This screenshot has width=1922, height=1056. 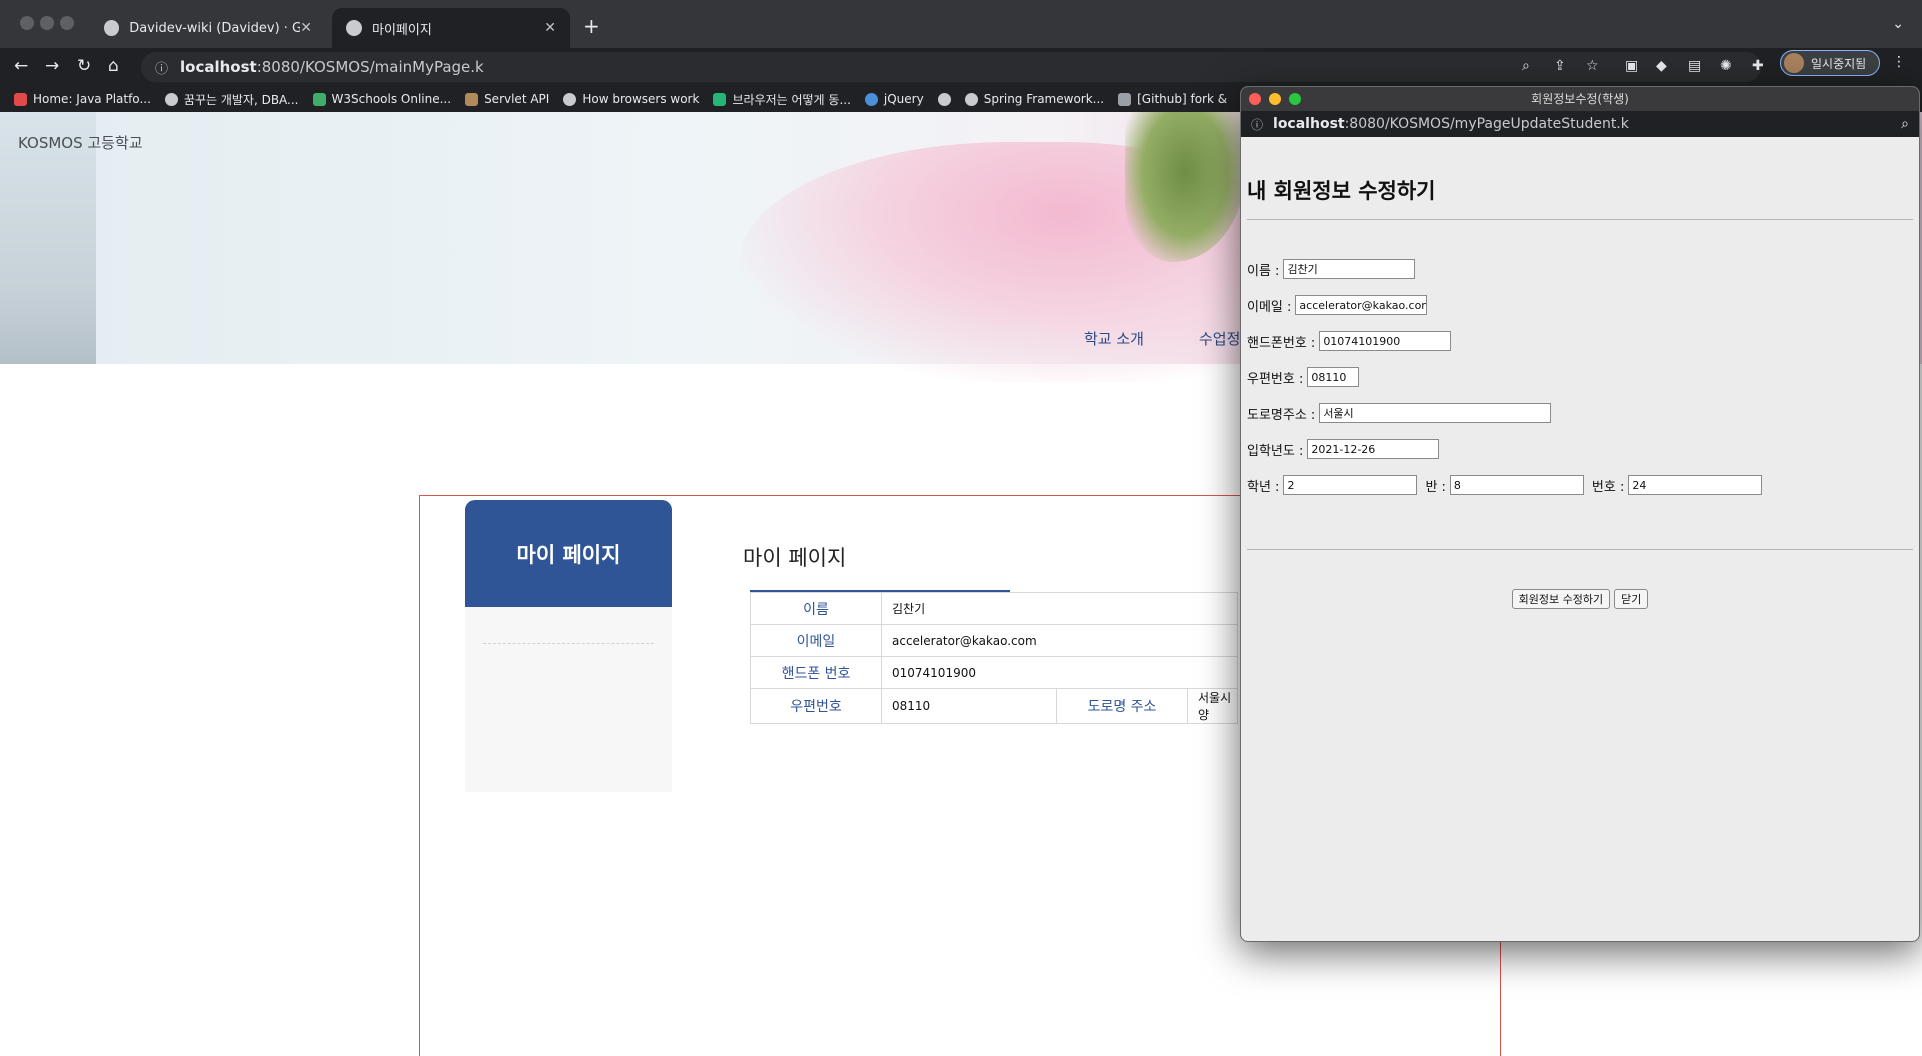 I want to click on bookmark-star-icon: ☆, so click(x=1592, y=66).